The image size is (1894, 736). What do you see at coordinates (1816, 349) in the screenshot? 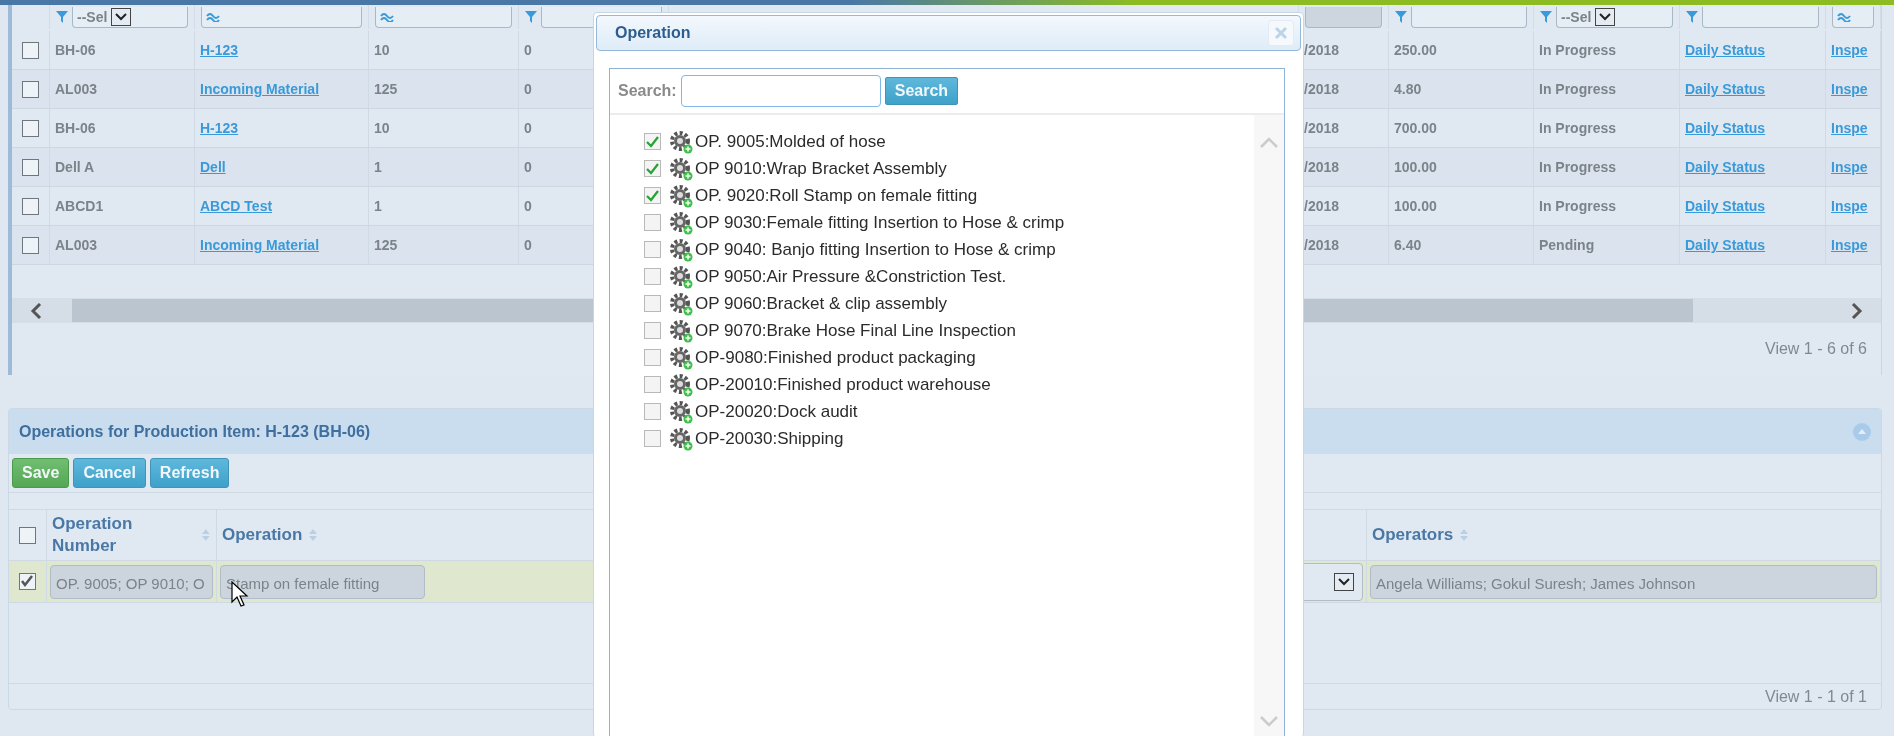
I see `pager-text: View 1 - 6 of 6` at bounding box center [1816, 349].